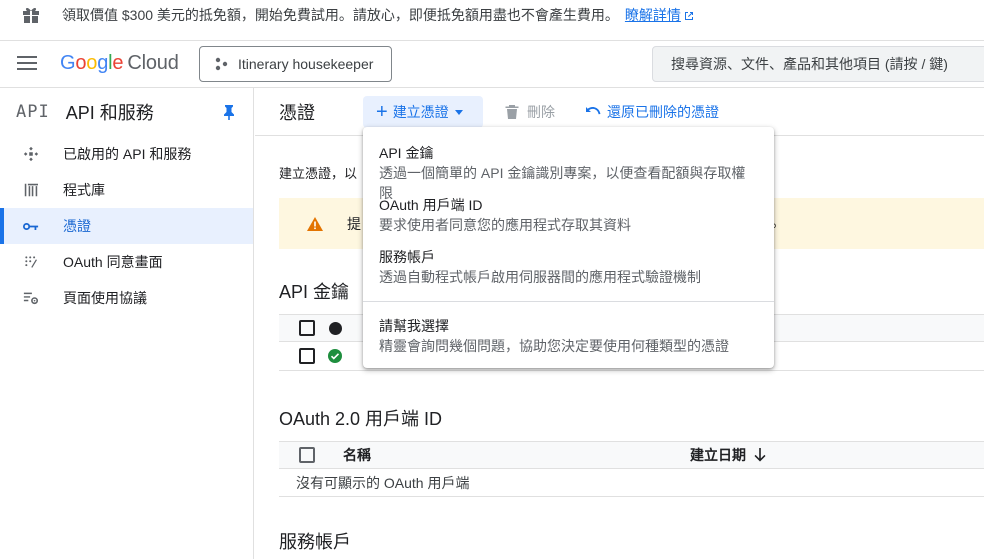  I want to click on page-title: 憑證, so click(297, 112).